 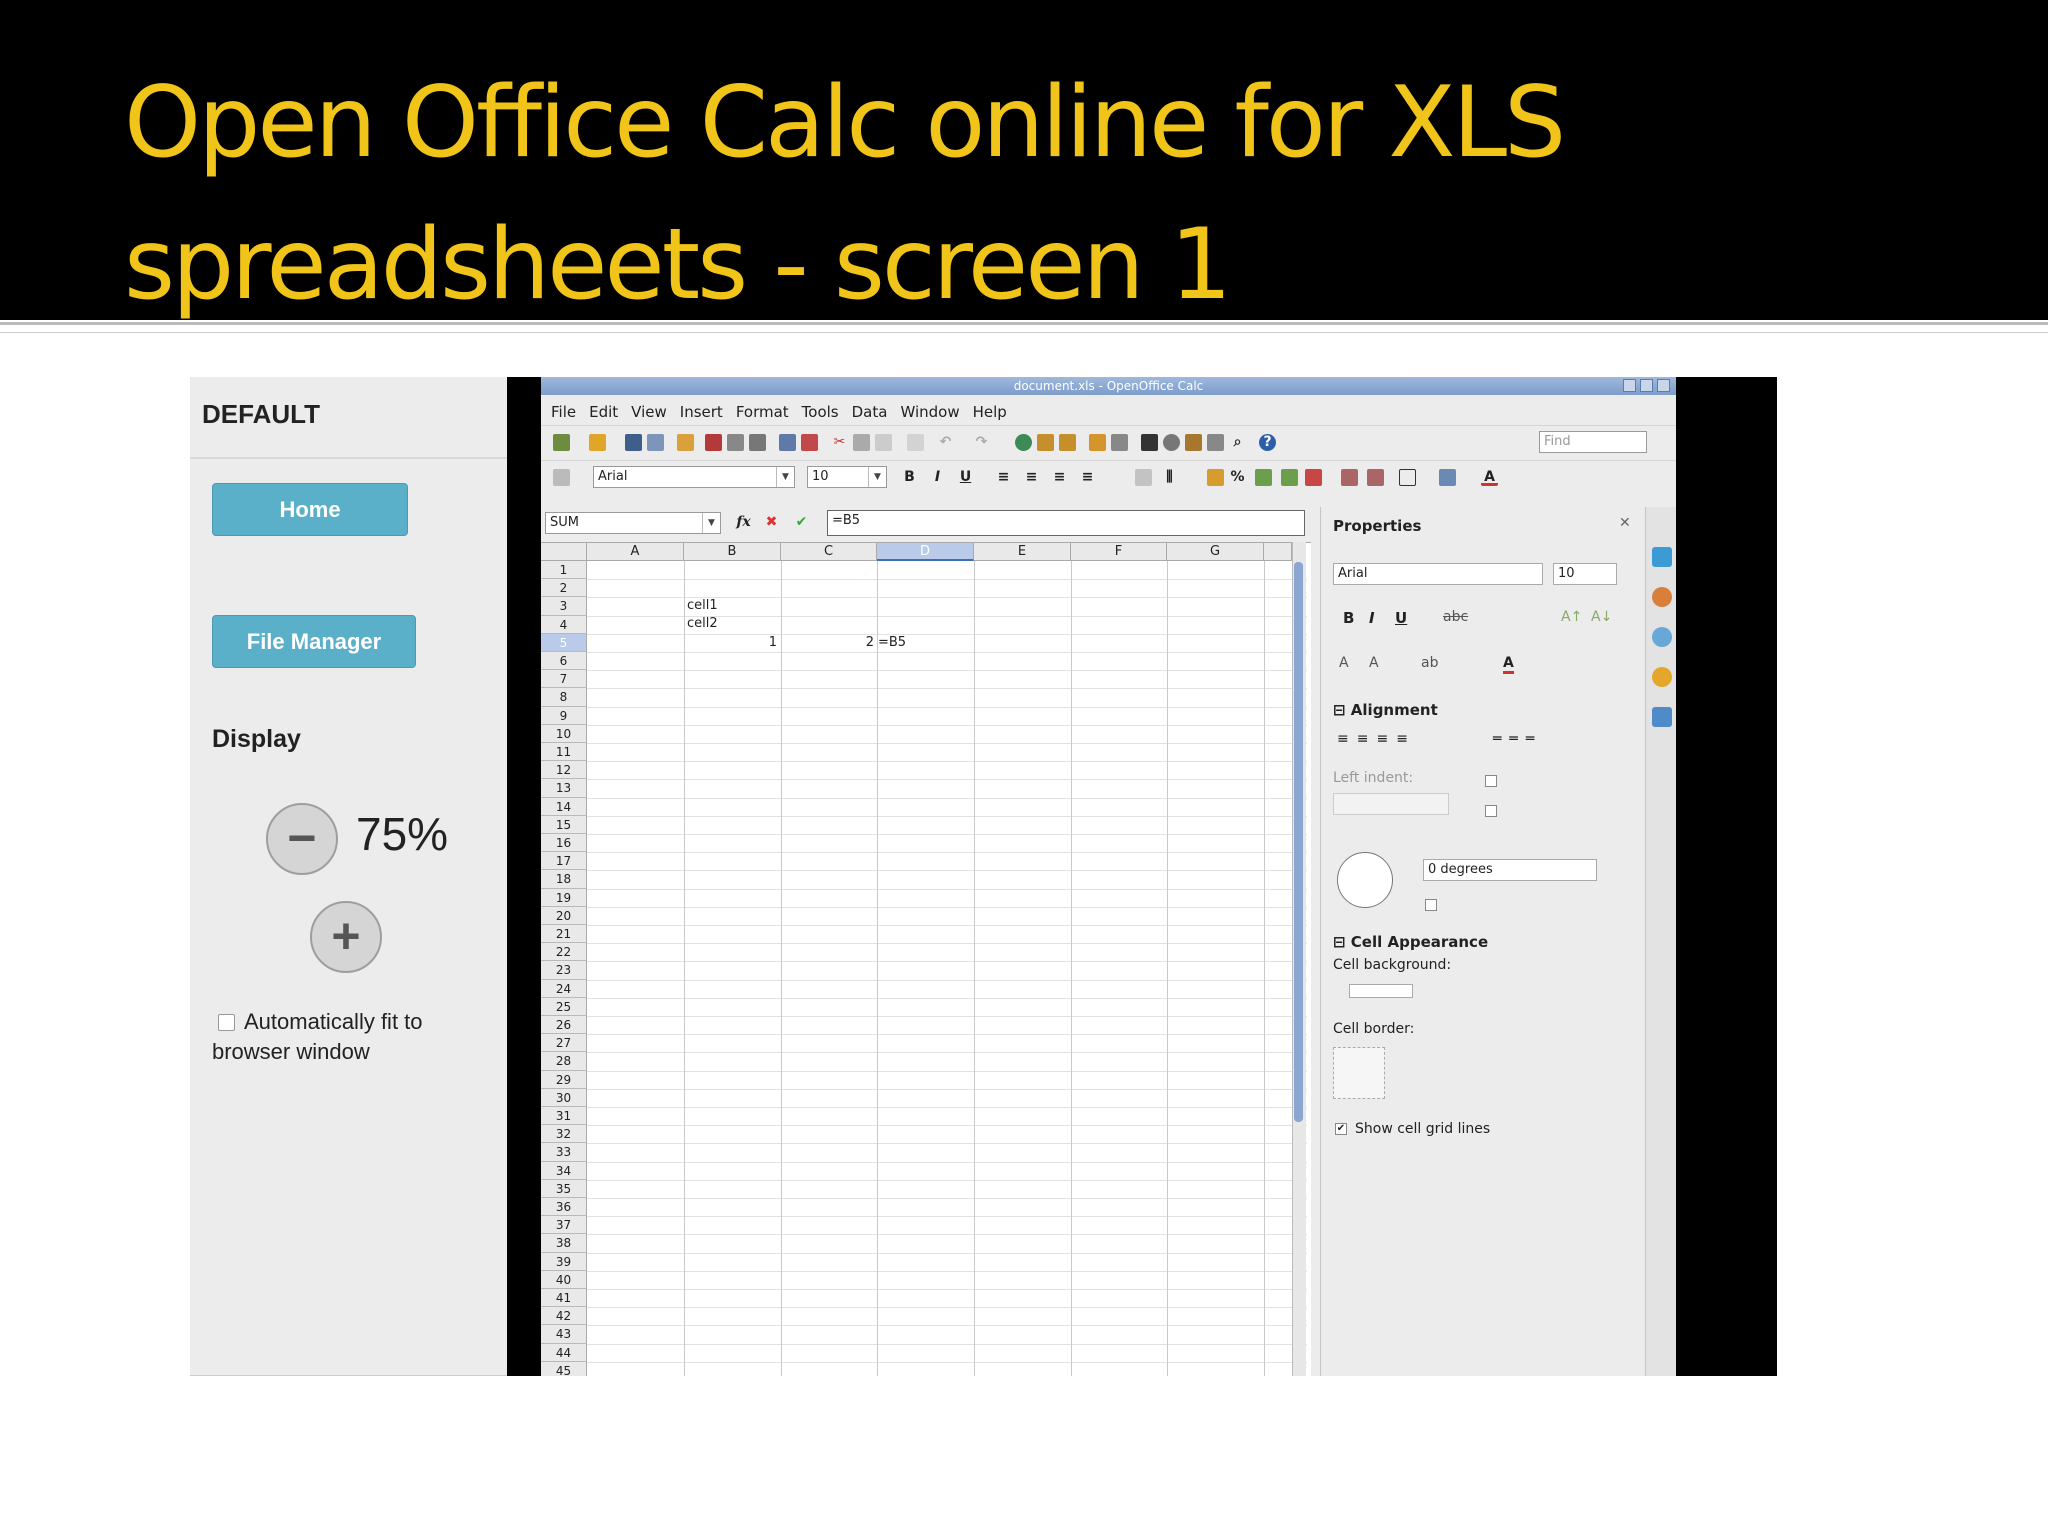 What do you see at coordinates (561, 442) in the screenshot?
I see `new-document-icon` at bounding box center [561, 442].